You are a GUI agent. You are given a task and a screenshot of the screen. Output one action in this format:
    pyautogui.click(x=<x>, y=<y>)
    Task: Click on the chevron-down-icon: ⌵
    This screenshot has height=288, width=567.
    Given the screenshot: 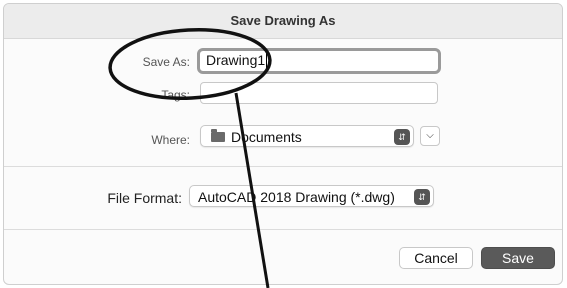 What is the action you would take?
    pyautogui.click(x=430, y=135)
    